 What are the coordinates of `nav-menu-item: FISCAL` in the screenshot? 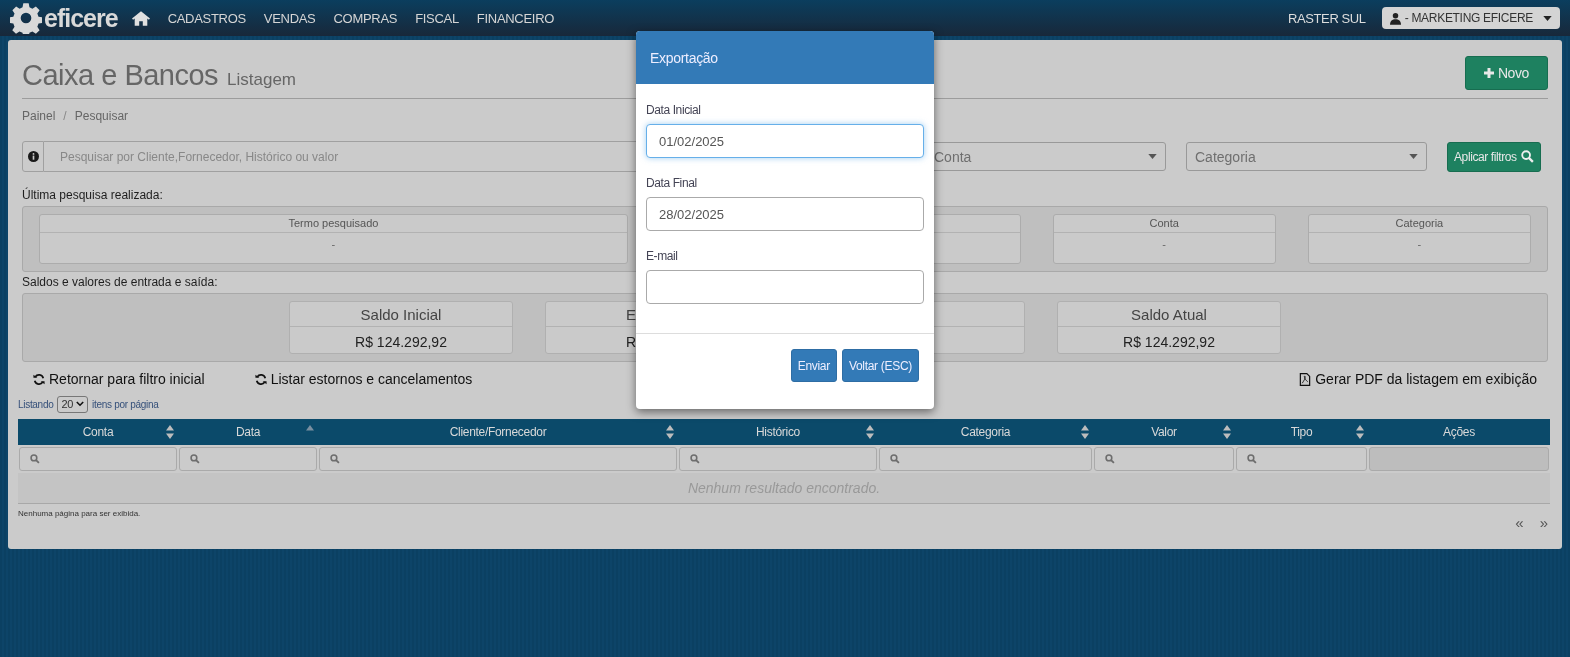 It's located at (437, 18).